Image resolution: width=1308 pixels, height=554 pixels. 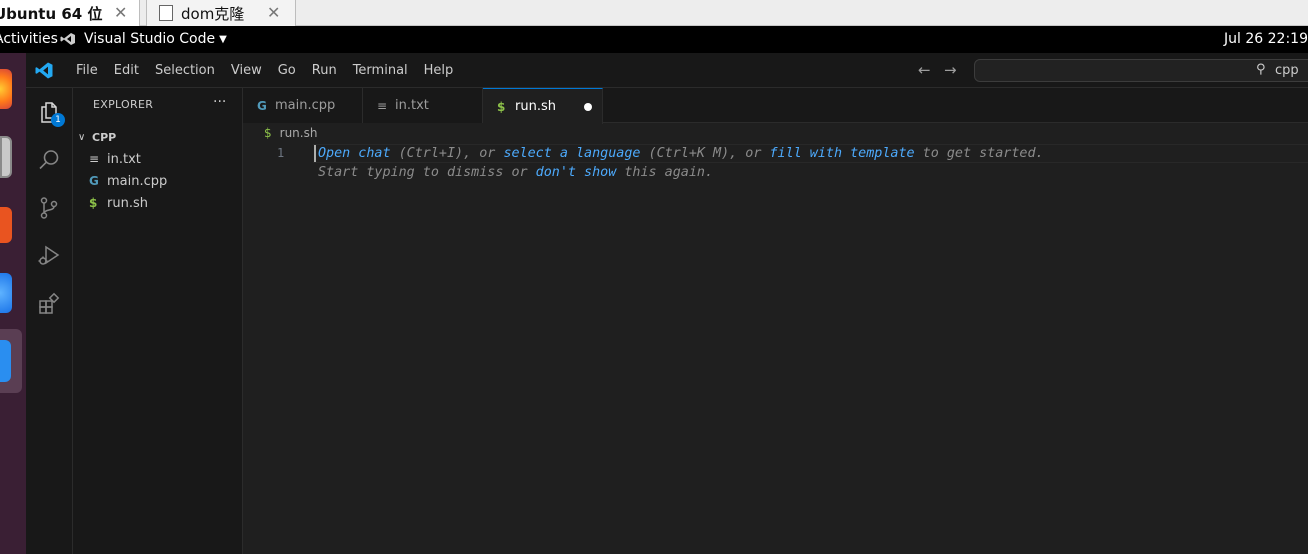 I want to click on editor-tab-bar: G main.cpp ≡ in.txt $ run.sh, so click(x=775, y=106).